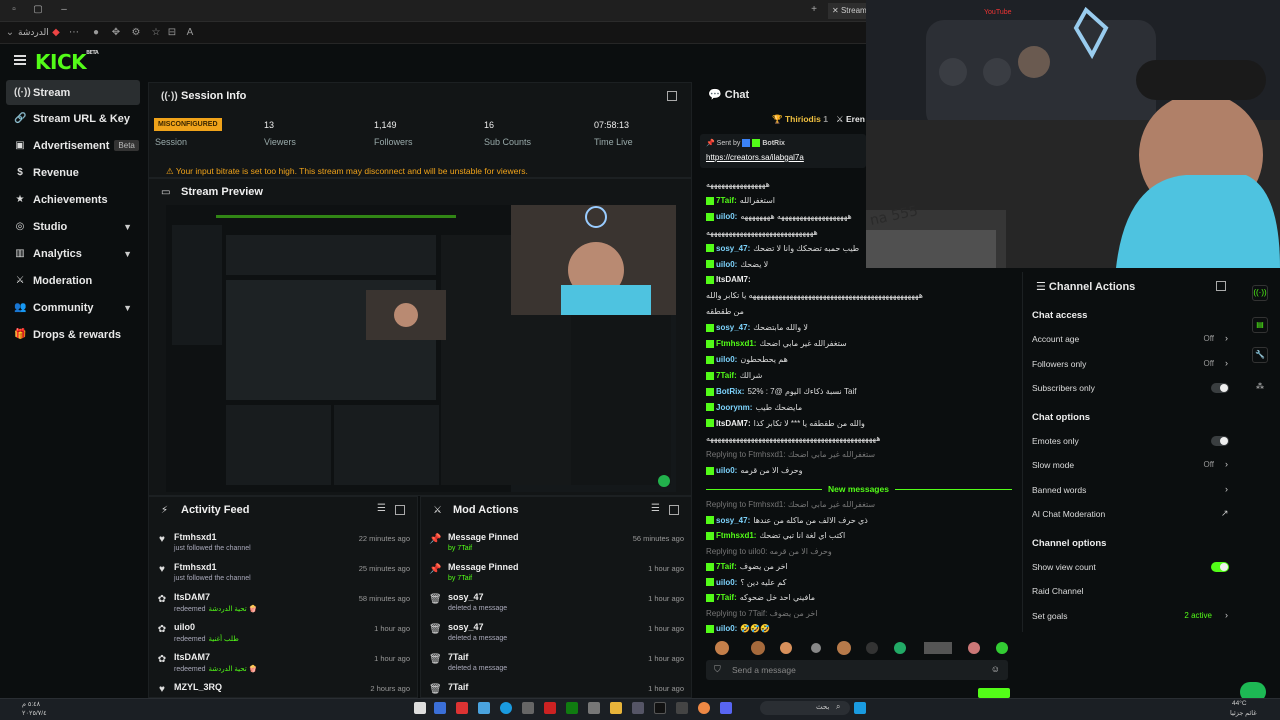 The width and height of the screenshot is (1280, 720). Describe the element at coordinates (73, 172) in the screenshot. I see `sidebar-item-revenue: $ Revenue` at that location.